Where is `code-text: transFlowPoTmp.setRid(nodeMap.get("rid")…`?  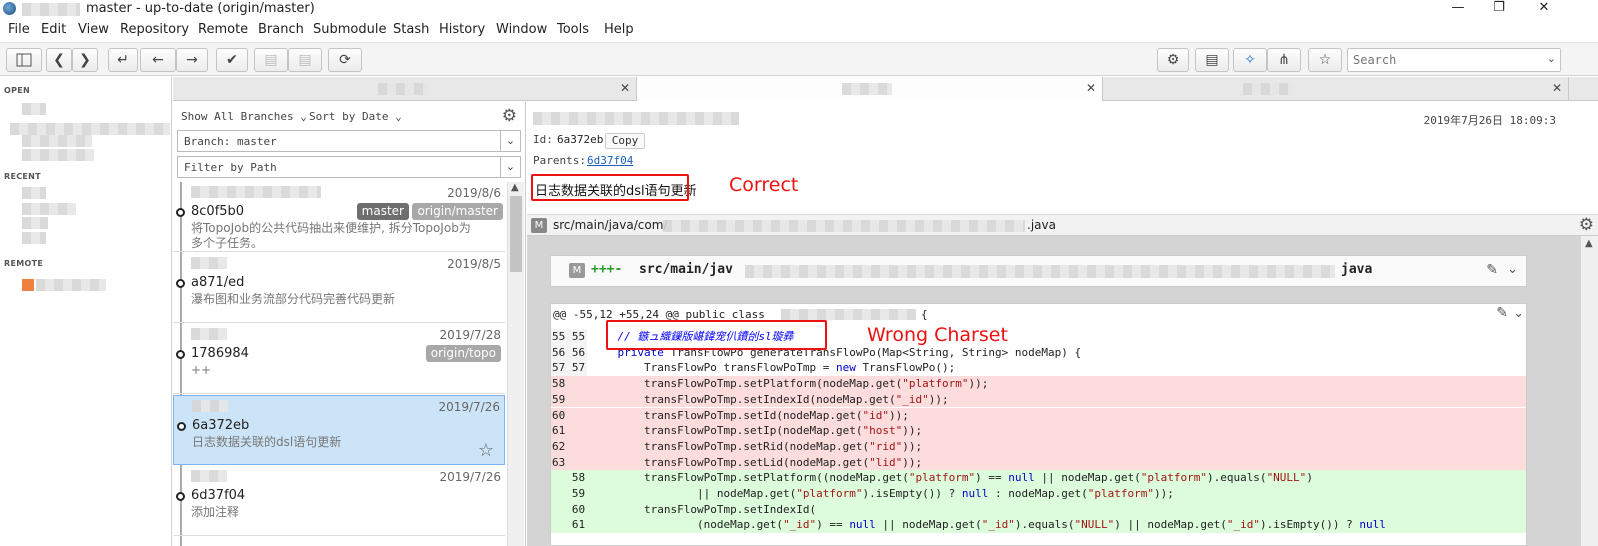
code-text: transFlowPoTmp.setRid(nodeMap.get("rid")… is located at coordinates (757, 446).